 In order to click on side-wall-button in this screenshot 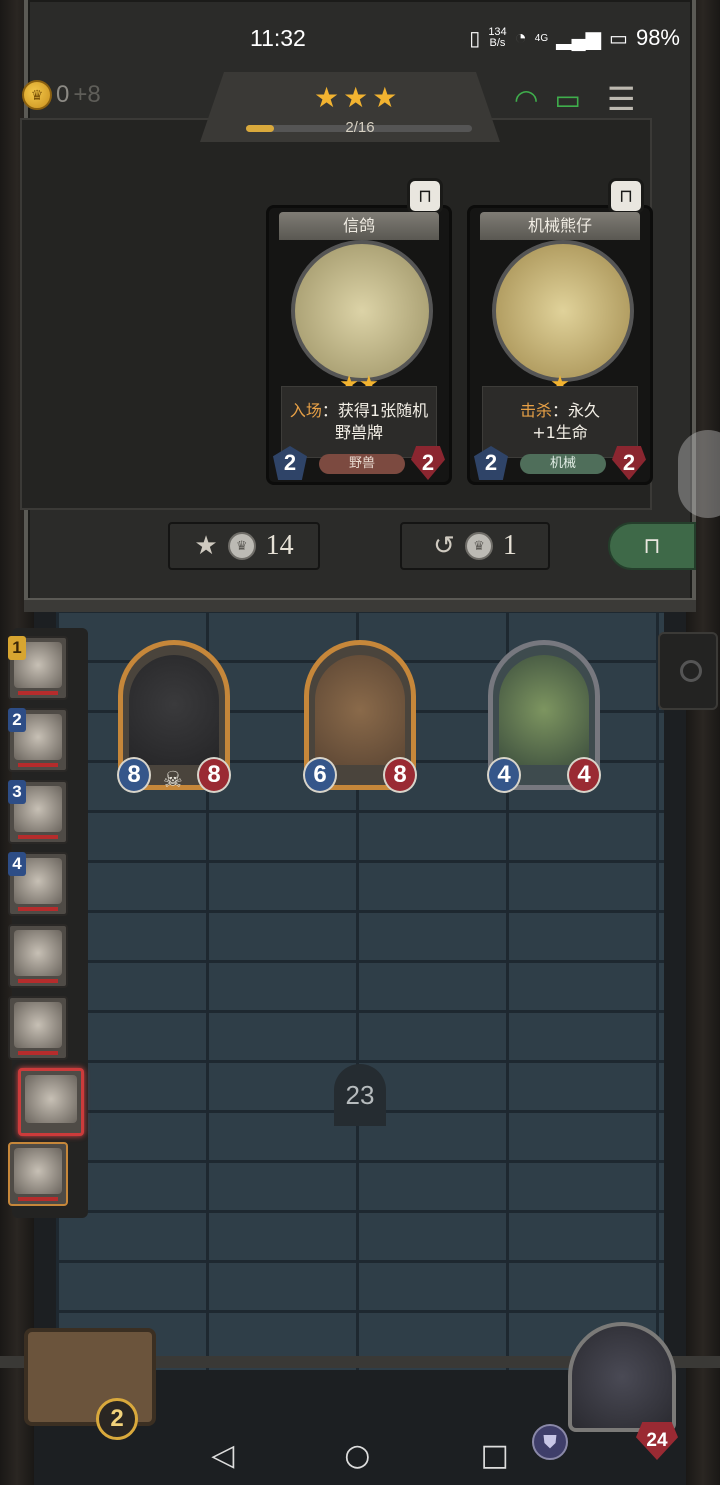, I will do `click(688, 671)`.